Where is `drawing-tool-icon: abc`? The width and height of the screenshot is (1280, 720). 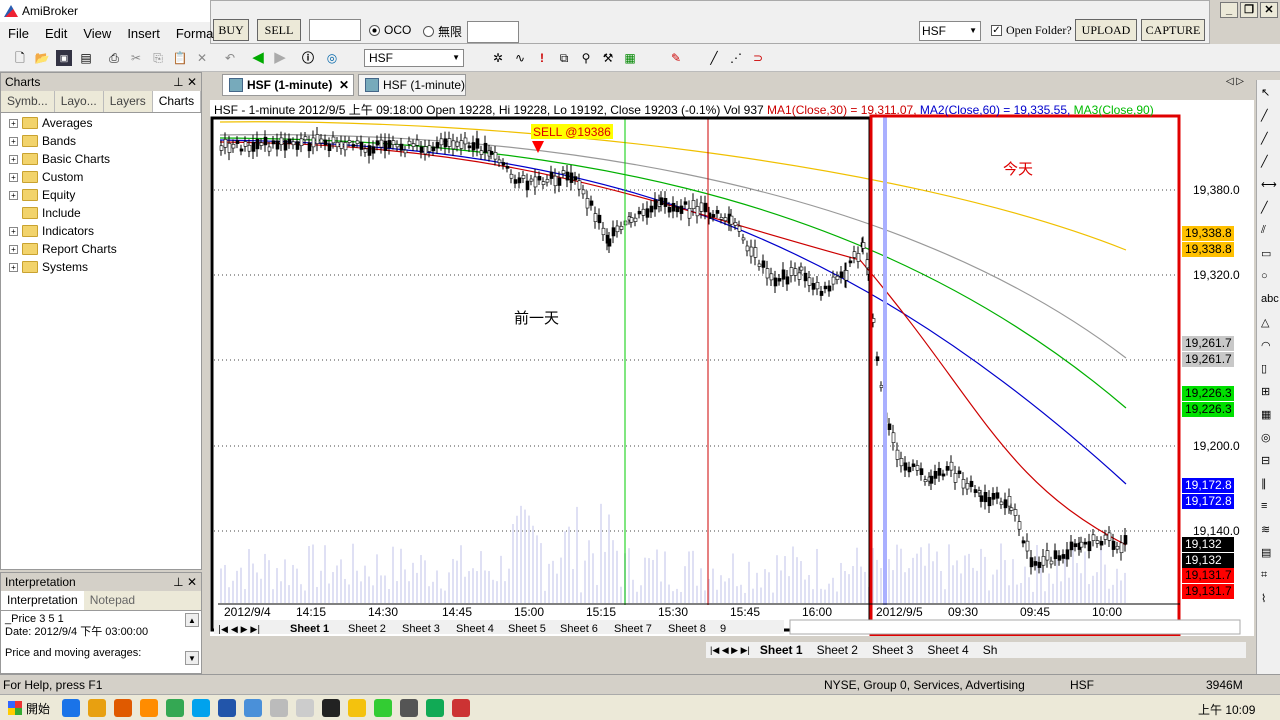
drawing-tool-icon: abc is located at coordinates (1270, 299).